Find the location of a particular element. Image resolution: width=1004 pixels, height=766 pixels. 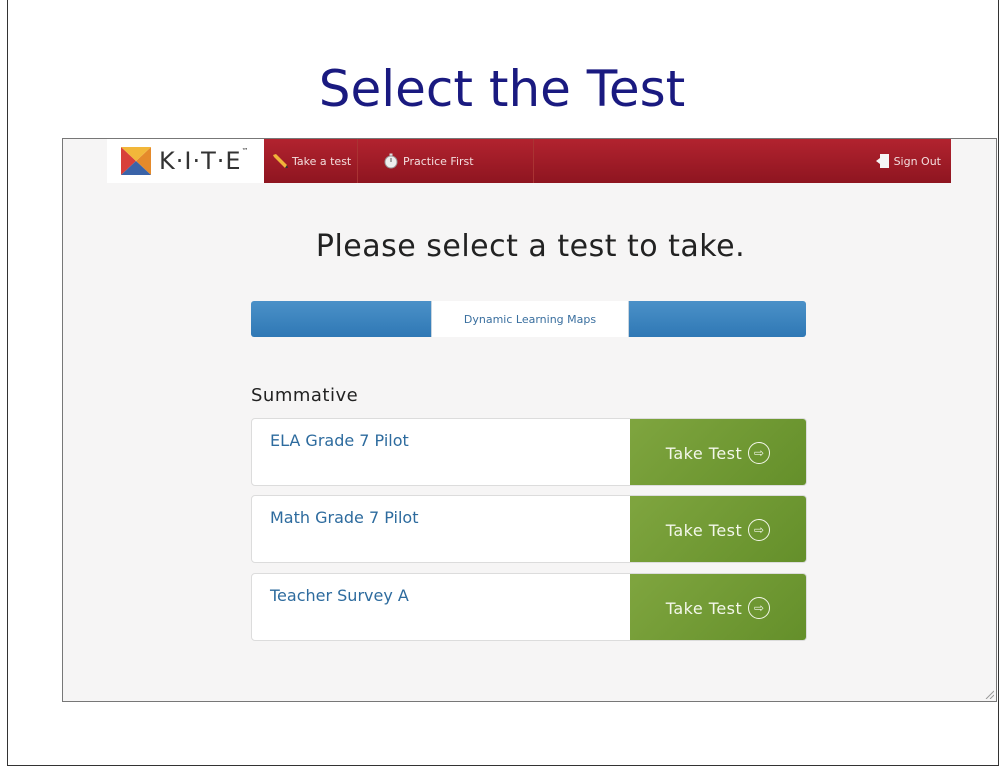

stopwatch-icon is located at coordinates (391, 161).